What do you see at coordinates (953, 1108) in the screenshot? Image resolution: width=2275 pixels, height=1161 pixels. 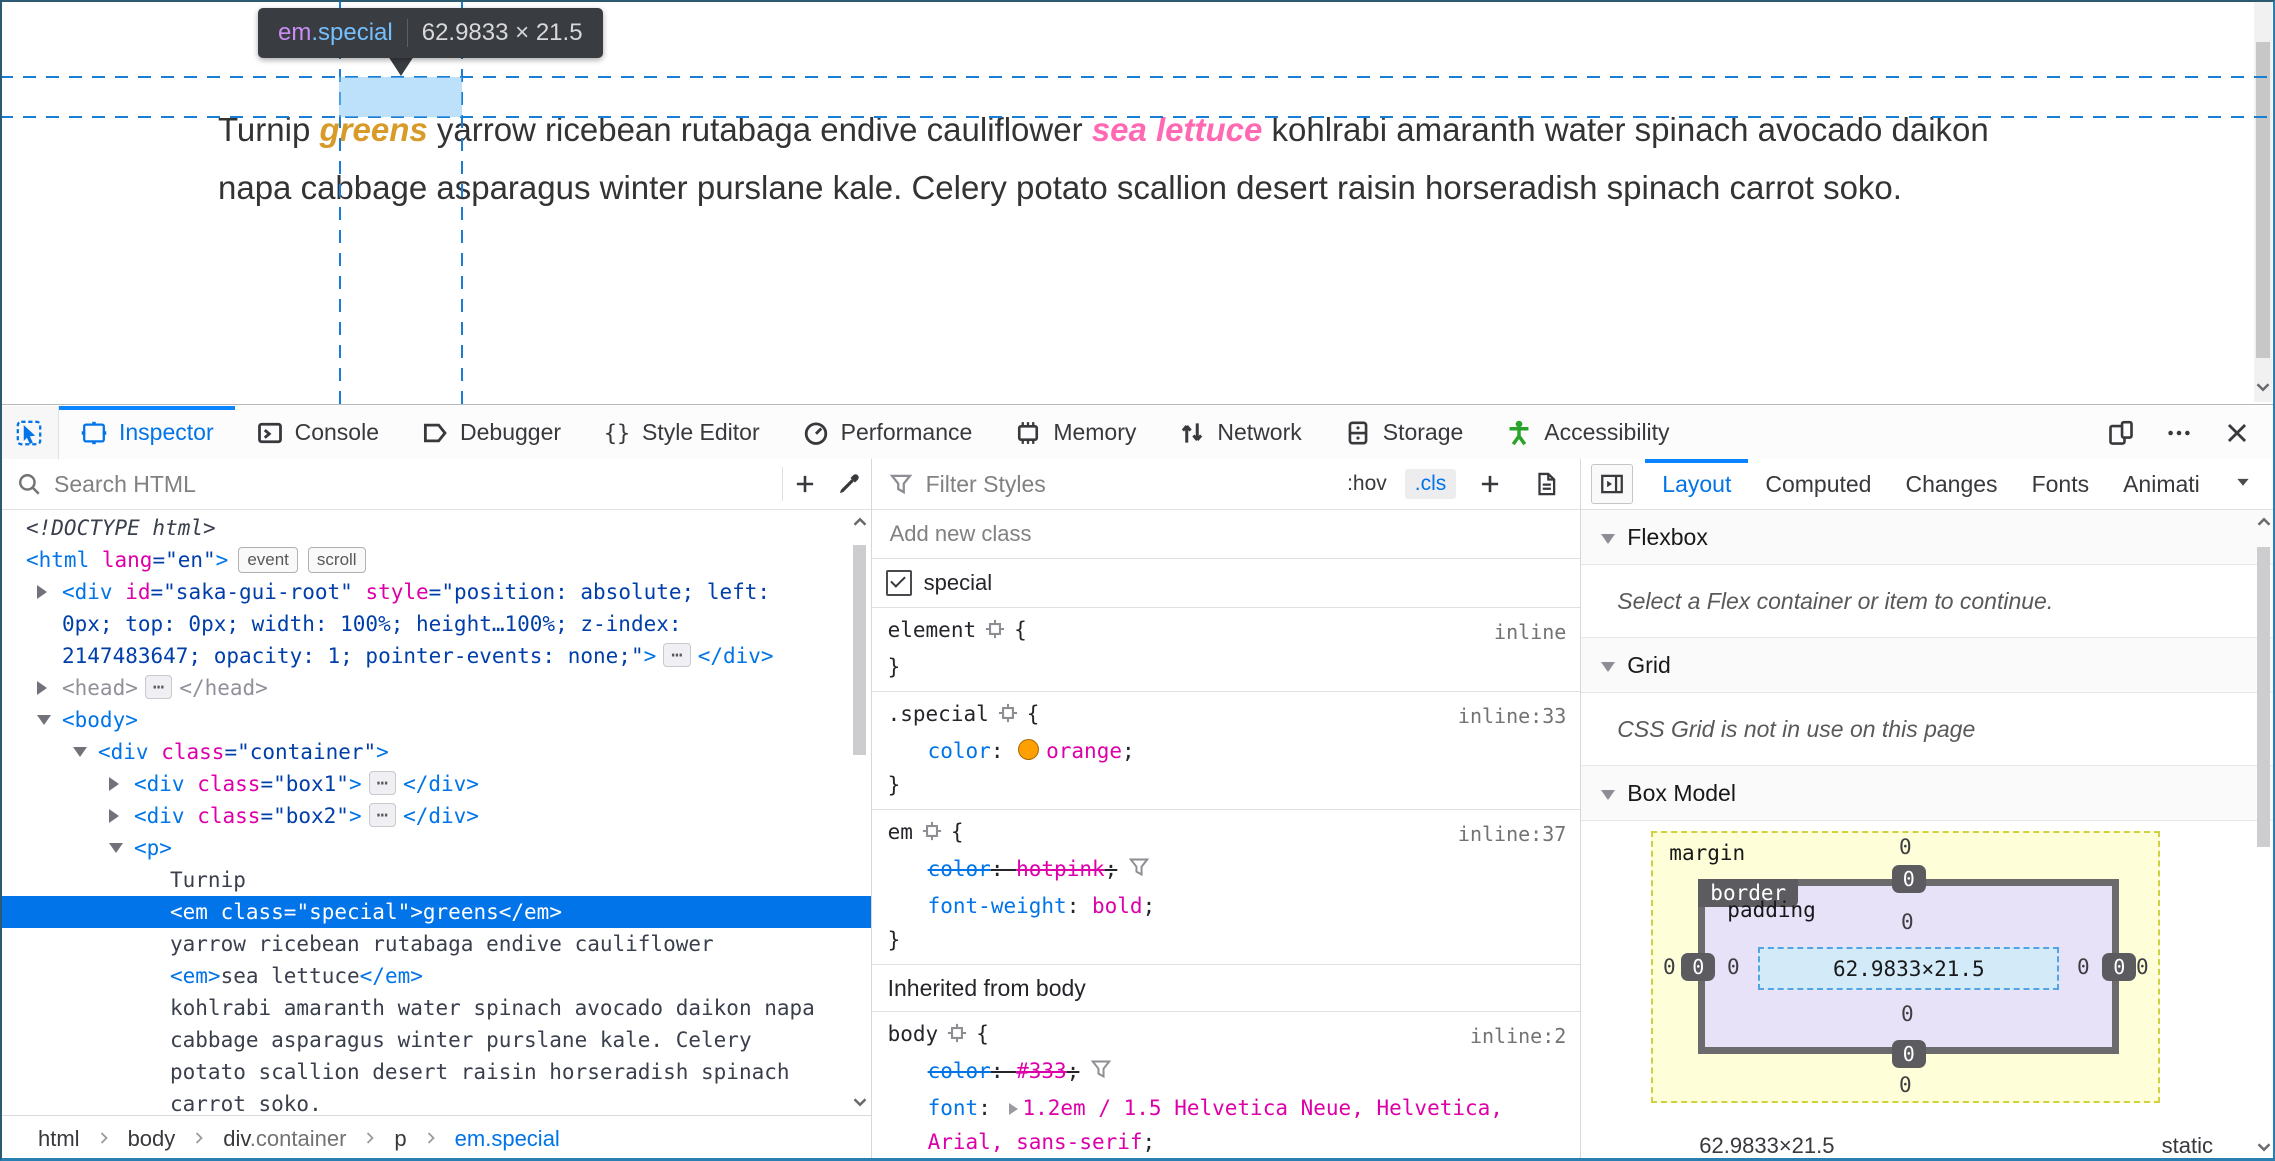 I see `property-name: font` at bounding box center [953, 1108].